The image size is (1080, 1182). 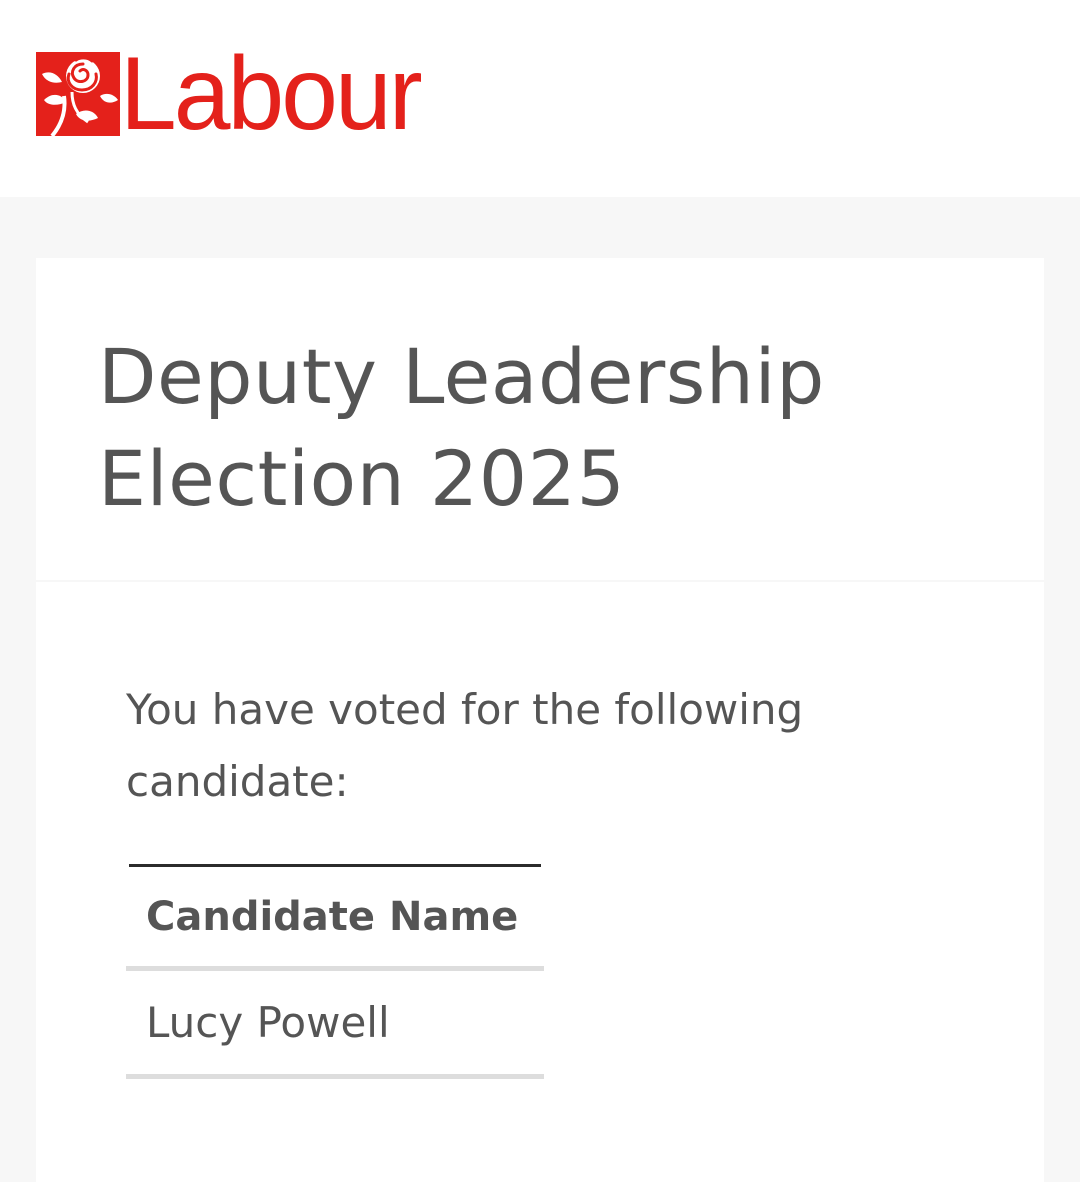 What do you see at coordinates (461, 427) in the screenshot?
I see `page-title: Deputy Leadership Election 2025` at bounding box center [461, 427].